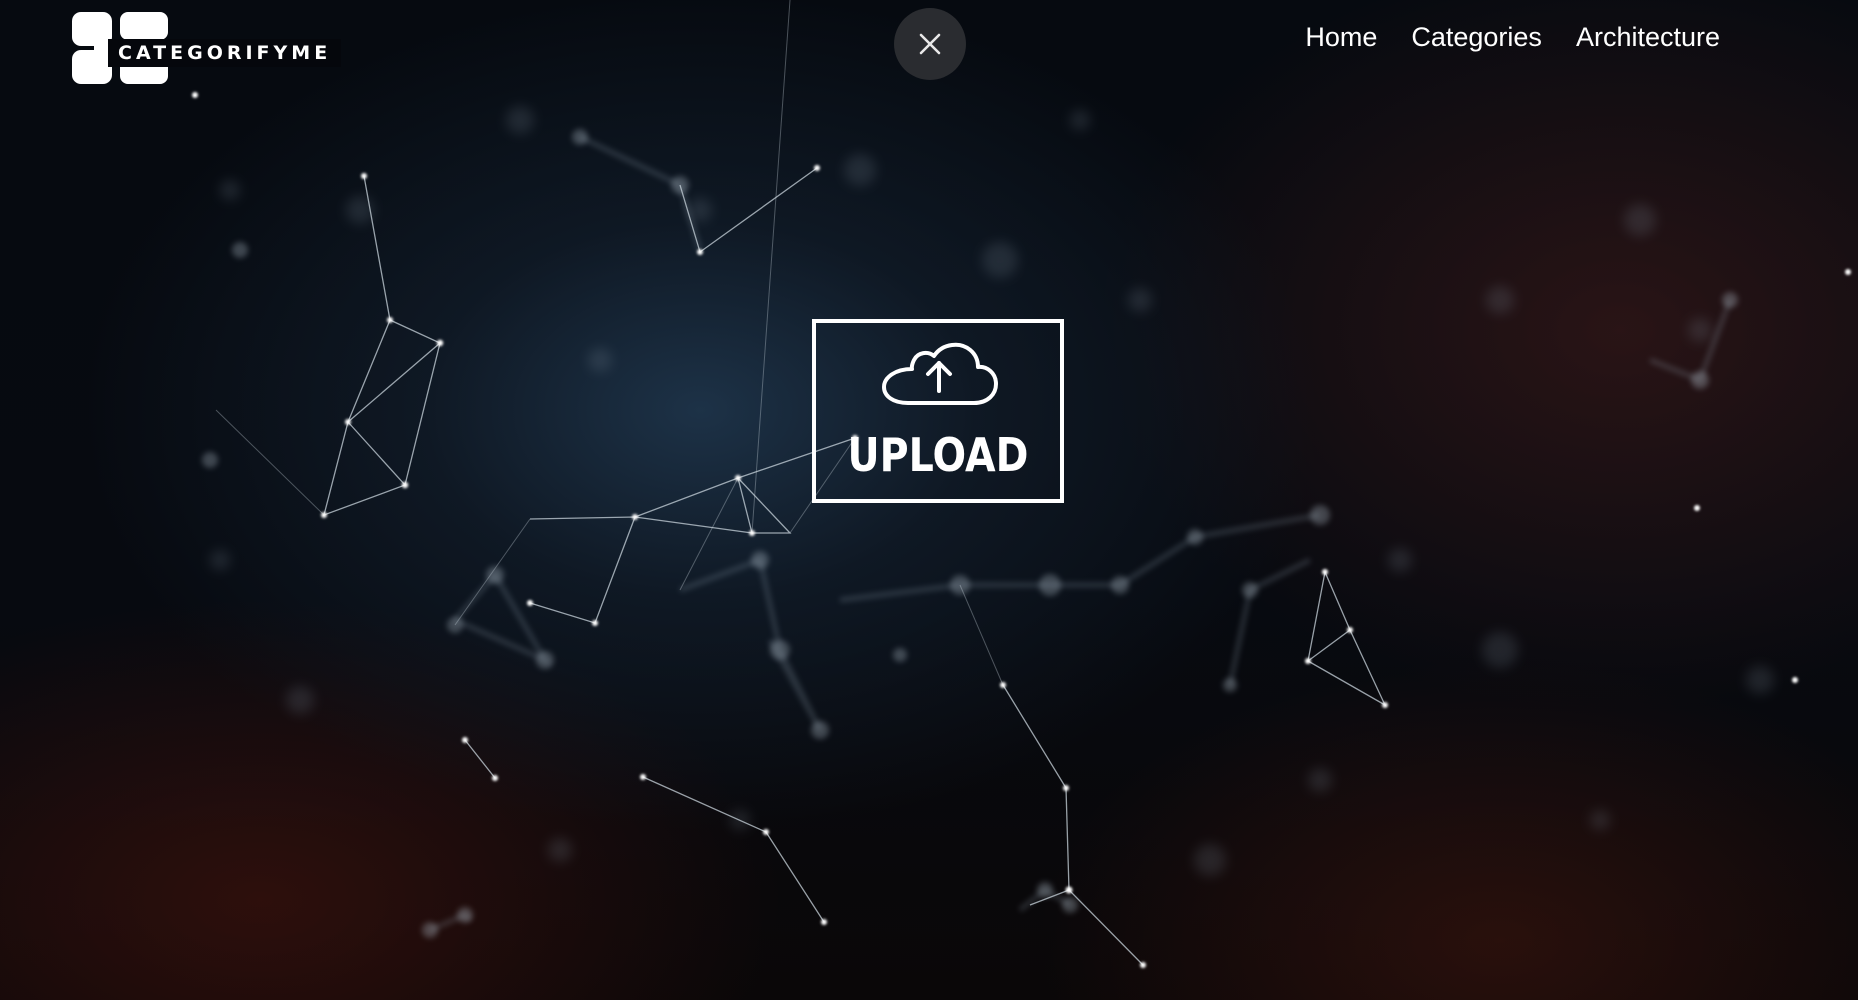 This screenshot has height=1000, width=1858. I want to click on close-icon, so click(930, 44).